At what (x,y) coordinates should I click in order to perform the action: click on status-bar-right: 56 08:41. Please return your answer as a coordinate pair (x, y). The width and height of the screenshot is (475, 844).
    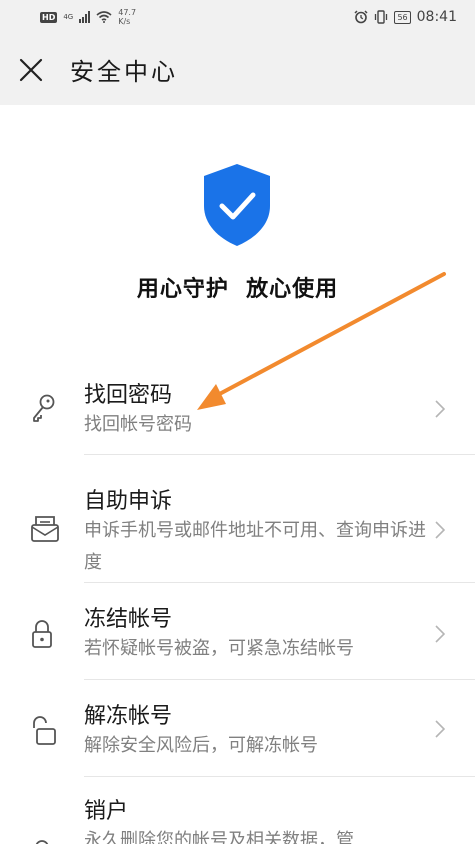
    Looking at the image, I should click on (405, 17).